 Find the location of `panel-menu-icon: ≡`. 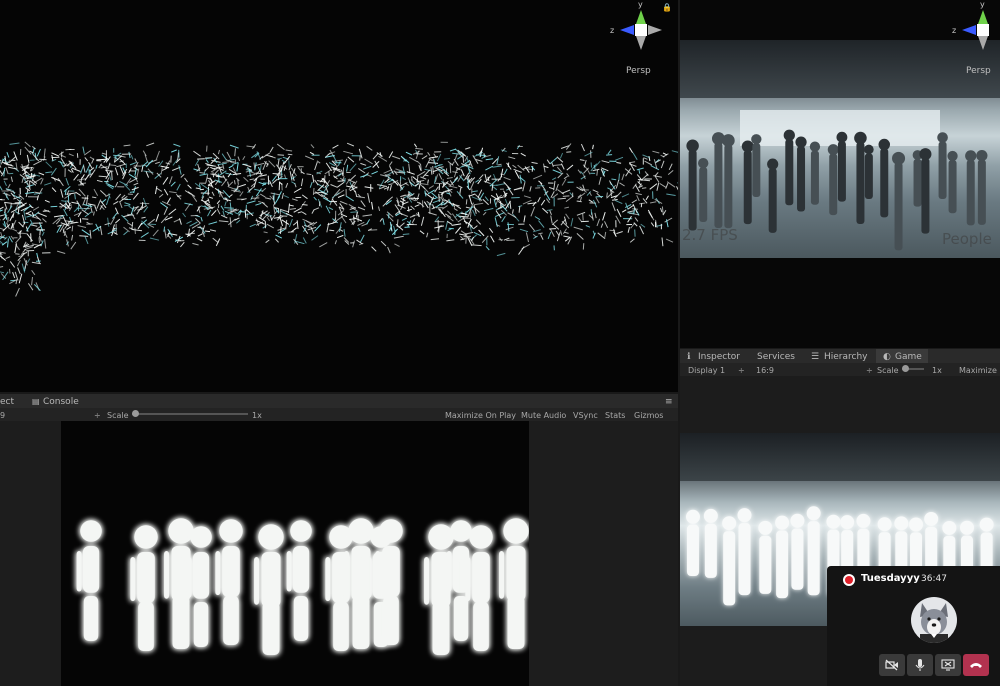

panel-menu-icon: ≡ is located at coordinates (669, 402).